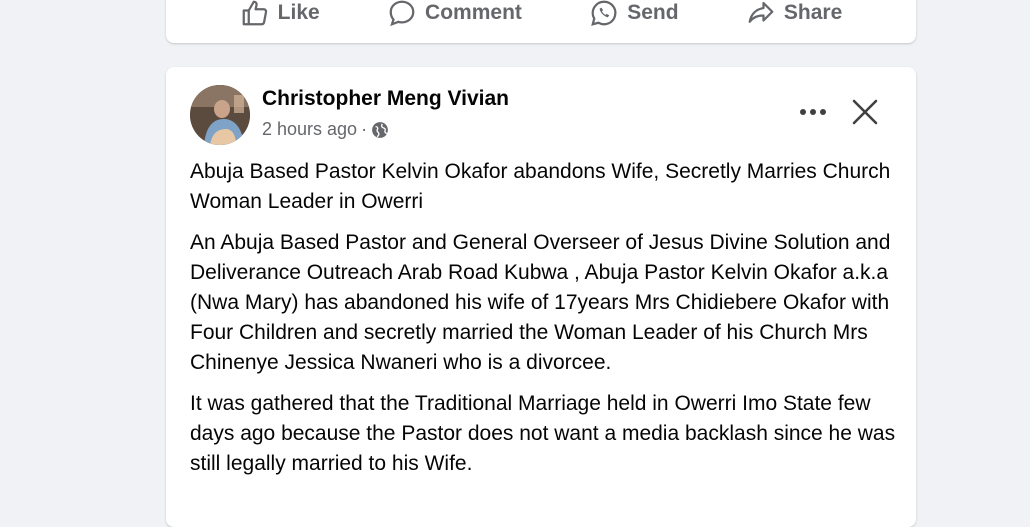 The height and width of the screenshot is (527, 1030). What do you see at coordinates (761, 12) in the screenshot?
I see `share-icon` at bounding box center [761, 12].